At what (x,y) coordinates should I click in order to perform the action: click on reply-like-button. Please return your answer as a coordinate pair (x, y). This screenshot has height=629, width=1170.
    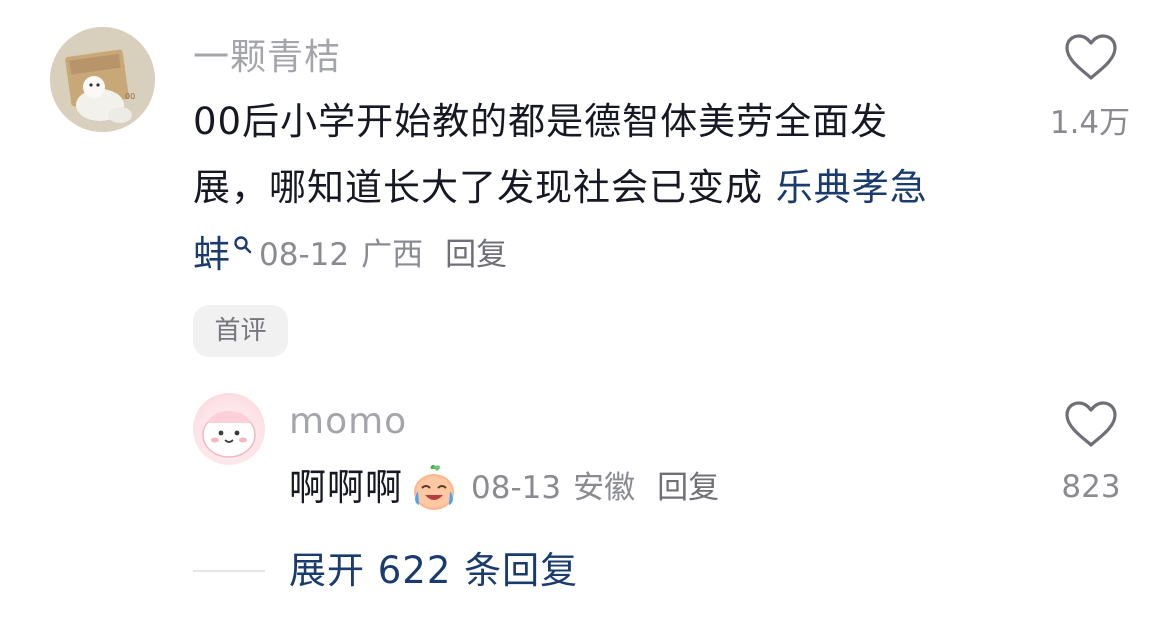
    Looking at the image, I should click on (1091, 425).